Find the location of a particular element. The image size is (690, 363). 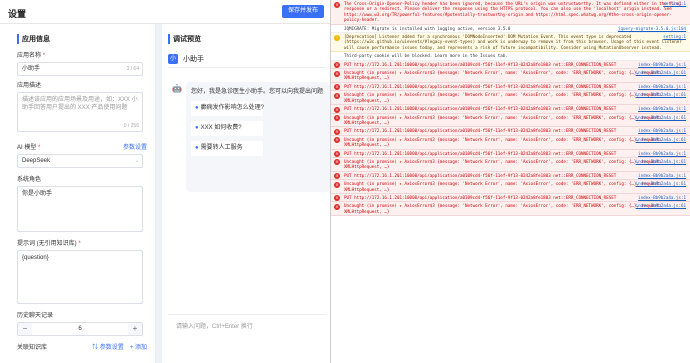

app-name-count: 3 / 64 is located at coordinates (132, 69).